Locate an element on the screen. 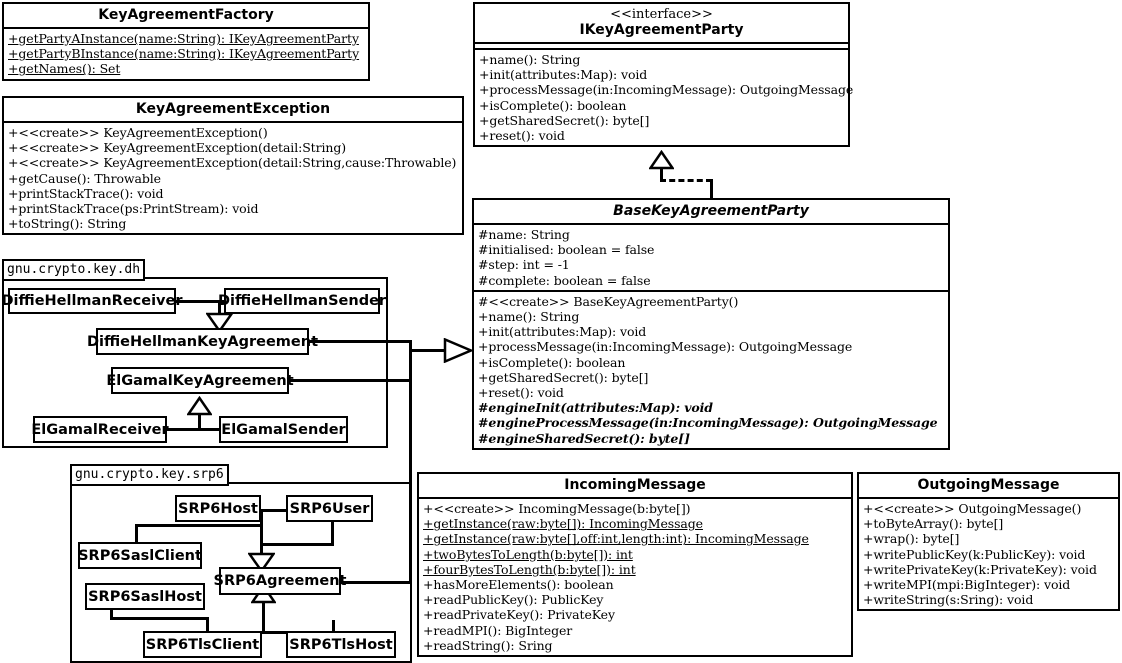 Image resolution: width=1122 pixels, height=663 pixels. generalization-dhka-leg is located at coordinates (359, 341).